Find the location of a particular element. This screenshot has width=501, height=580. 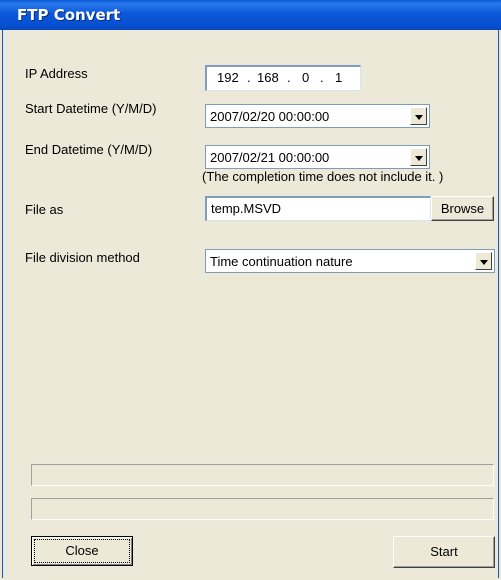

ip-octet-3: 0 is located at coordinates (305, 77).